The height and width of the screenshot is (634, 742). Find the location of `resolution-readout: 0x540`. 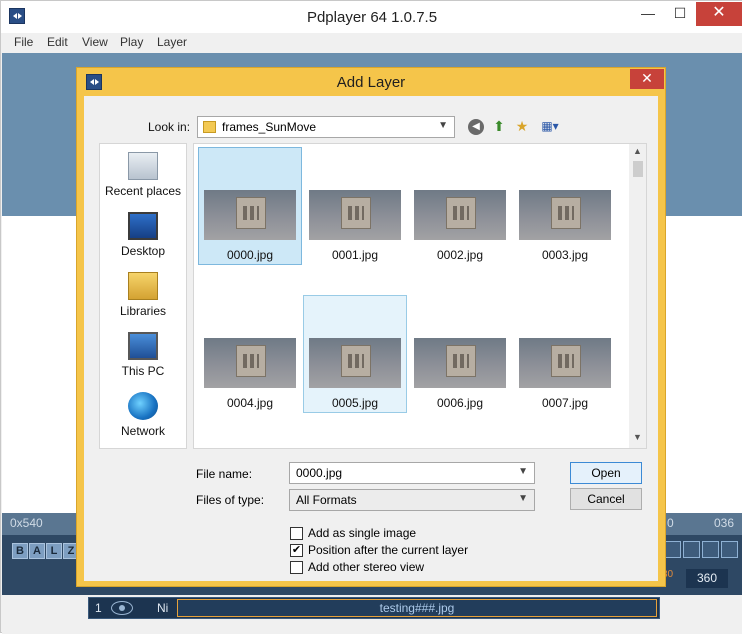

resolution-readout: 0x540 is located at coordinates (26, 523).